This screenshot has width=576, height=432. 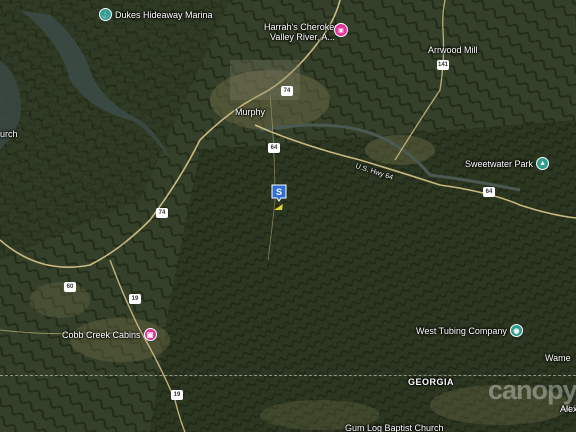 I want to click on place-label-murphy: Murphy, so click(x=250, y=112).